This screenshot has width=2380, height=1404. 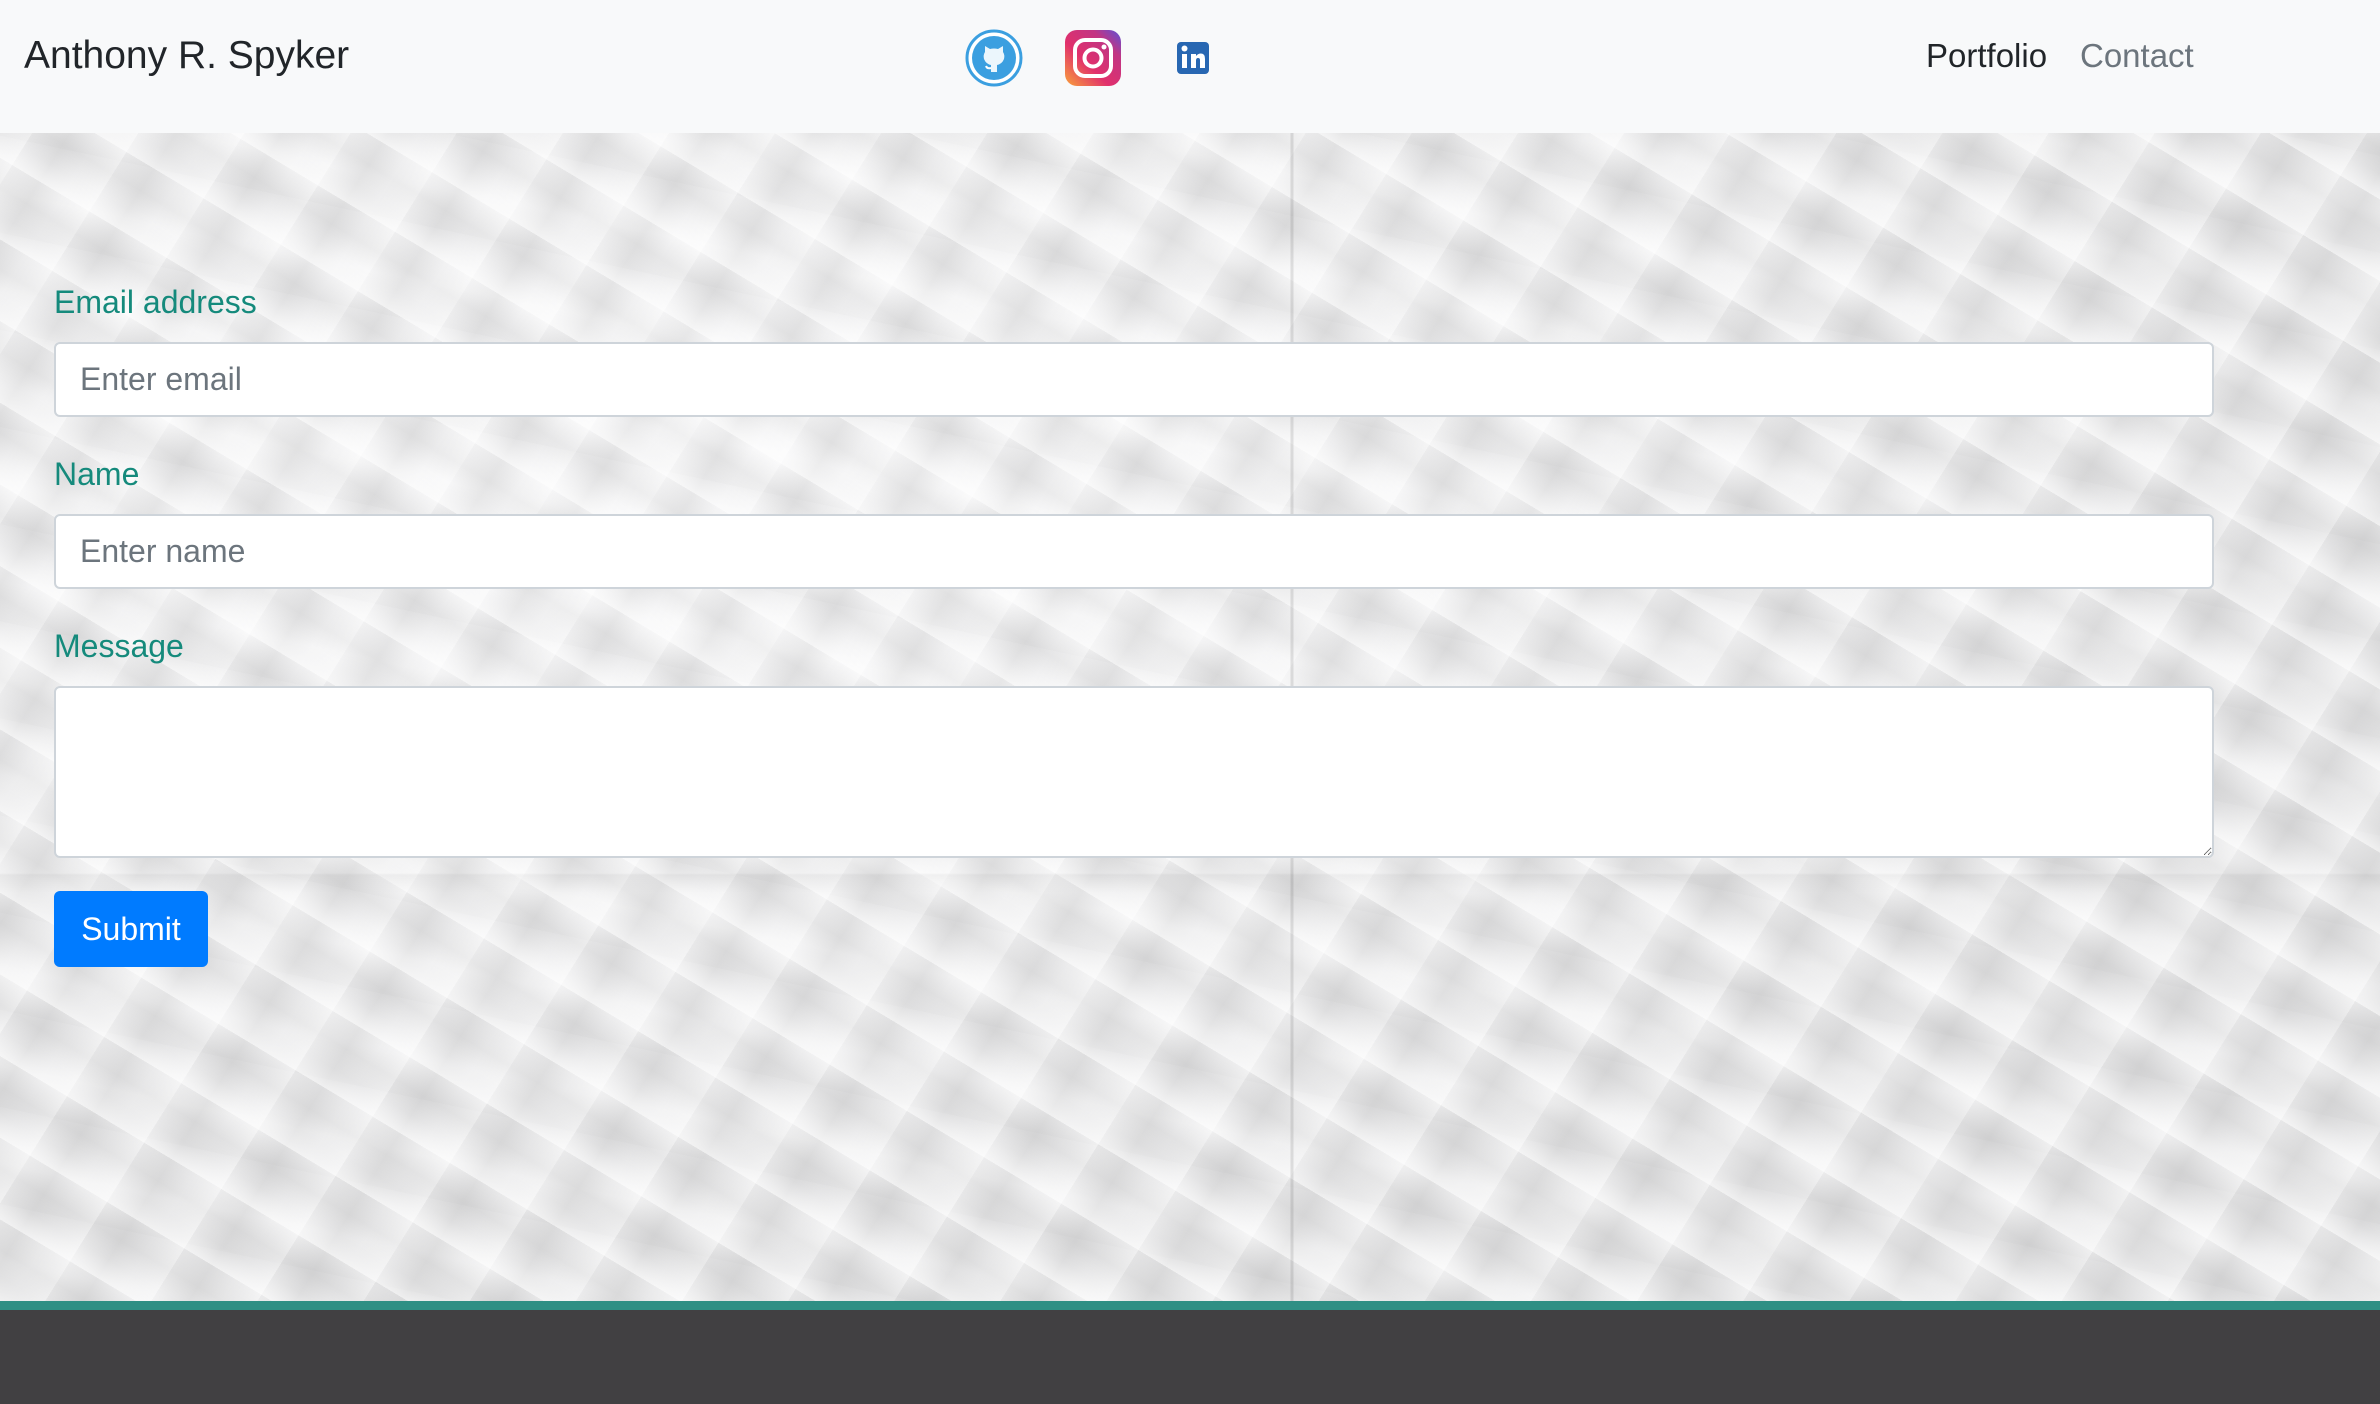 I want to click on instagram-link, so click(x=1093, y=58).